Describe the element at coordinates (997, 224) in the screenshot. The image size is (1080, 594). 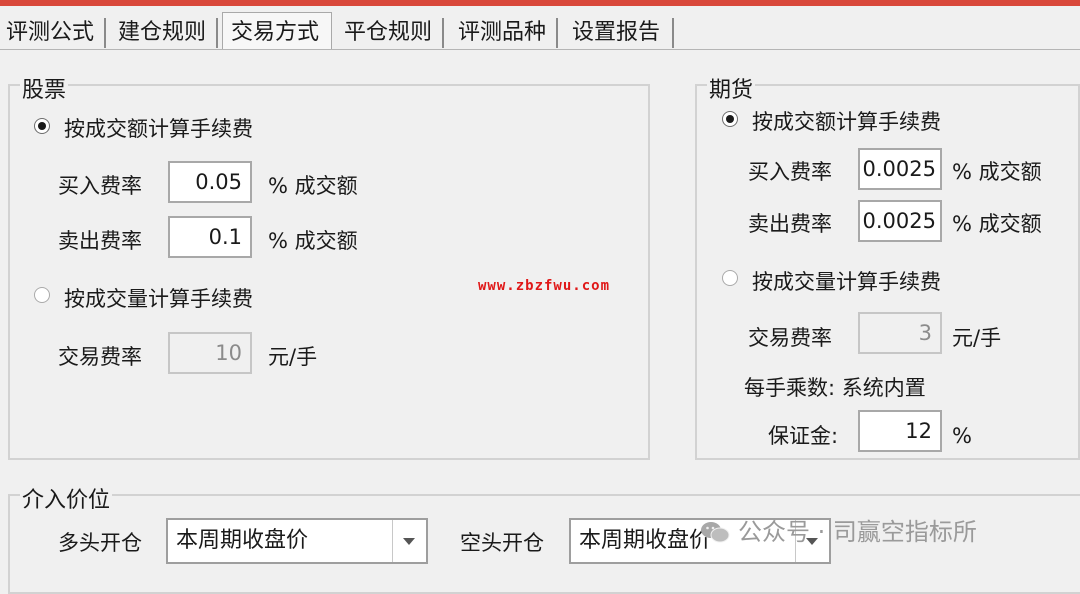
I see `futures-sell-rate-unit: % 成交额` at that location.